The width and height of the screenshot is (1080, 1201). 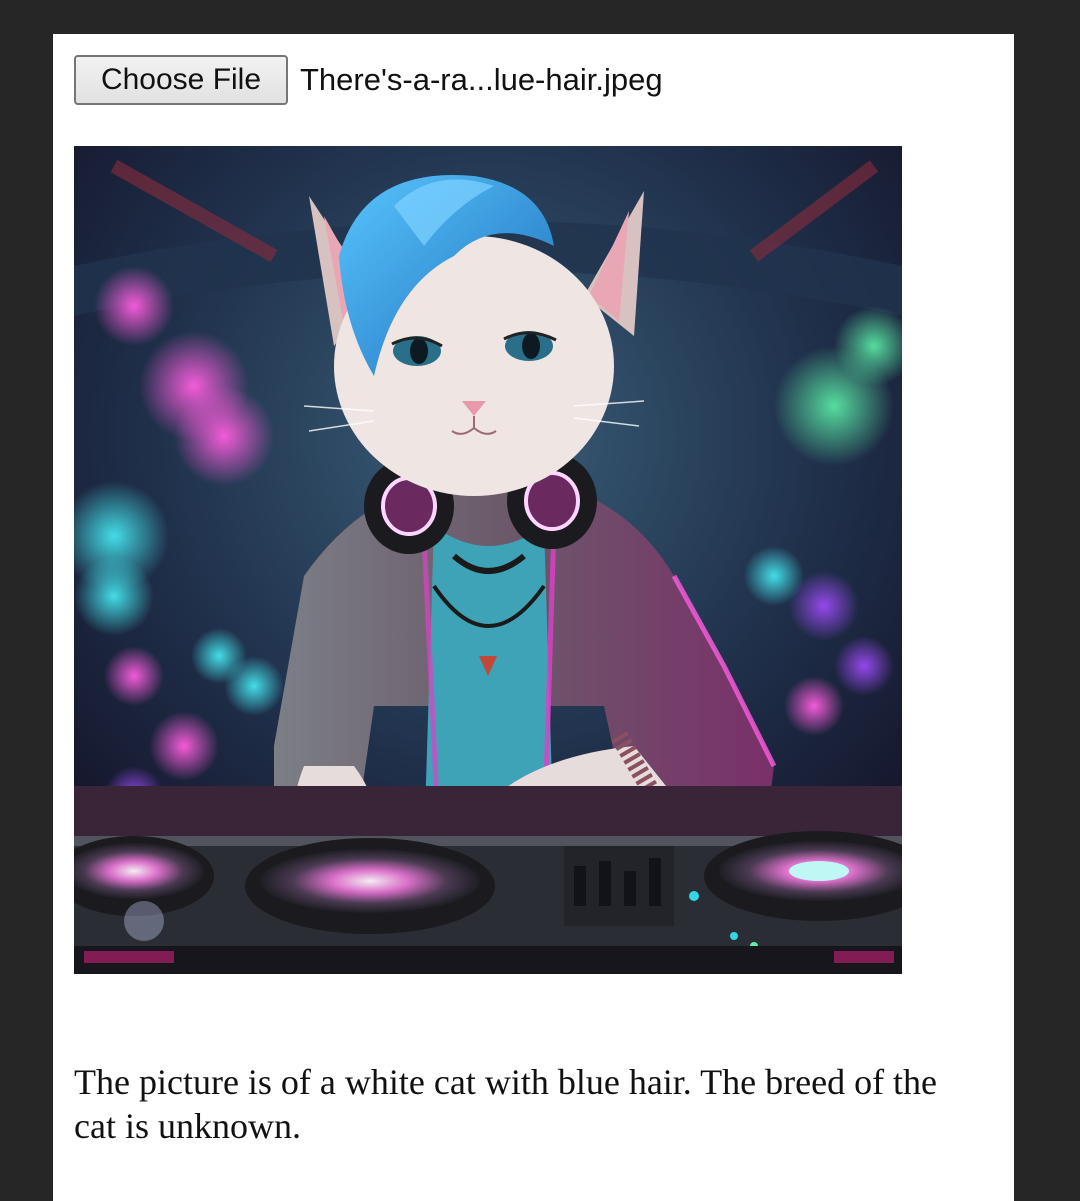 I want to click on file-input: Choose File There's-a-ra...lue-hair.jpeg, so click(x=368, y=80).